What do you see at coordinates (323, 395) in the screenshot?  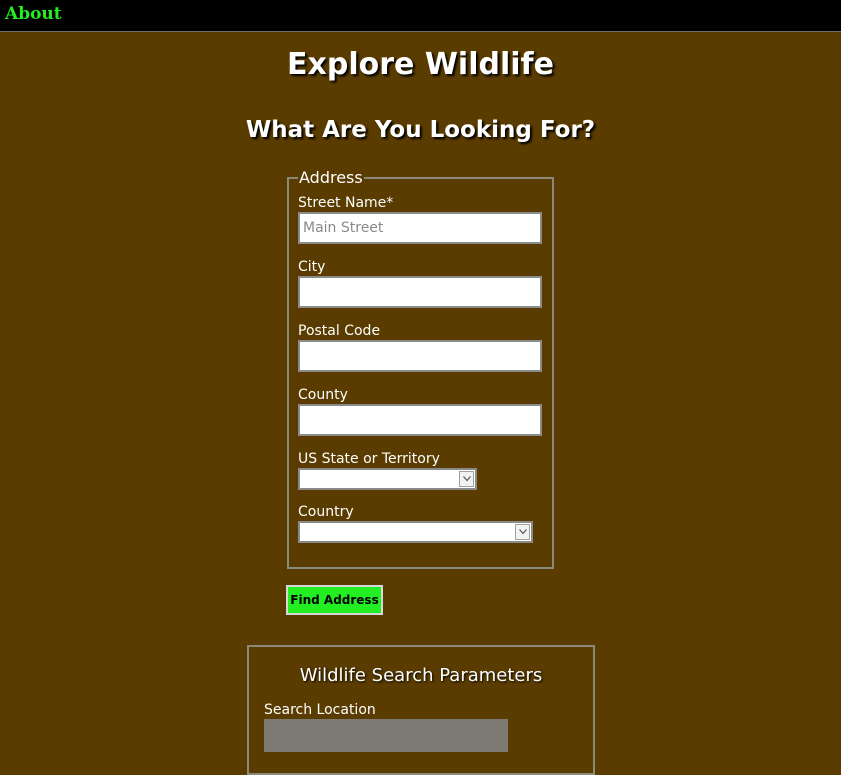 I see `county-label: County` at bounding box center [323, 395].